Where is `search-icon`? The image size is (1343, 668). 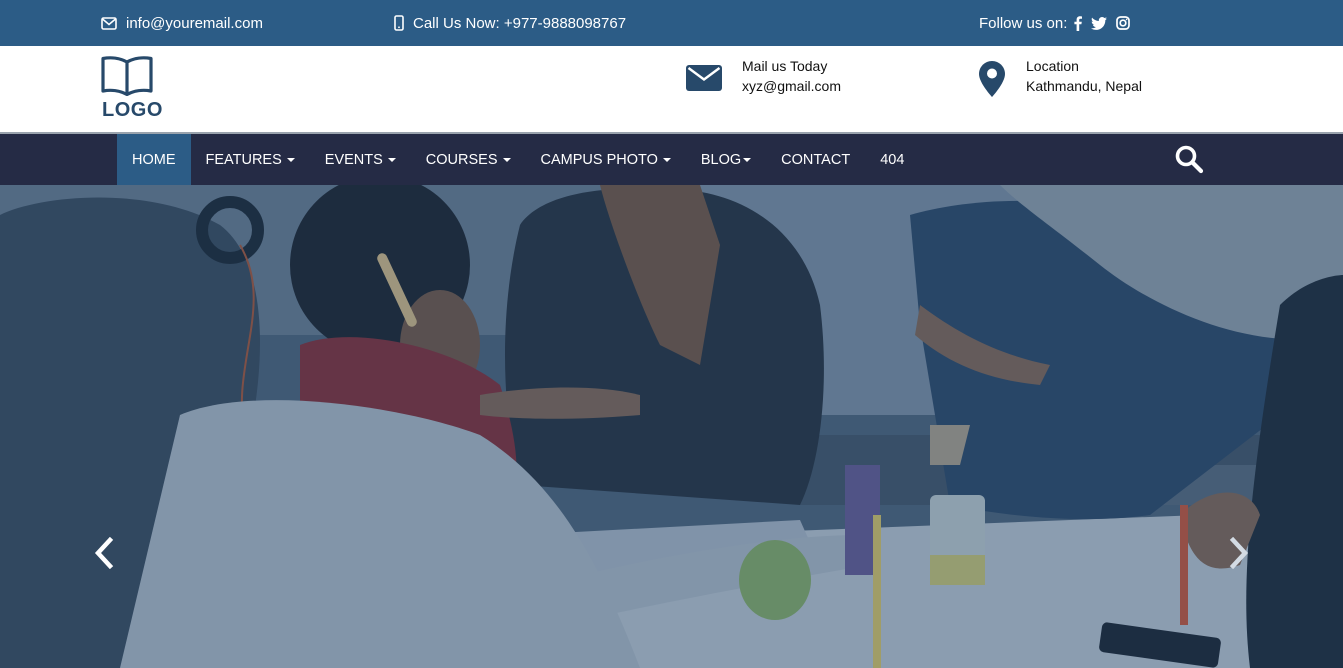
search-icon is located at coordinates (1189, 161).